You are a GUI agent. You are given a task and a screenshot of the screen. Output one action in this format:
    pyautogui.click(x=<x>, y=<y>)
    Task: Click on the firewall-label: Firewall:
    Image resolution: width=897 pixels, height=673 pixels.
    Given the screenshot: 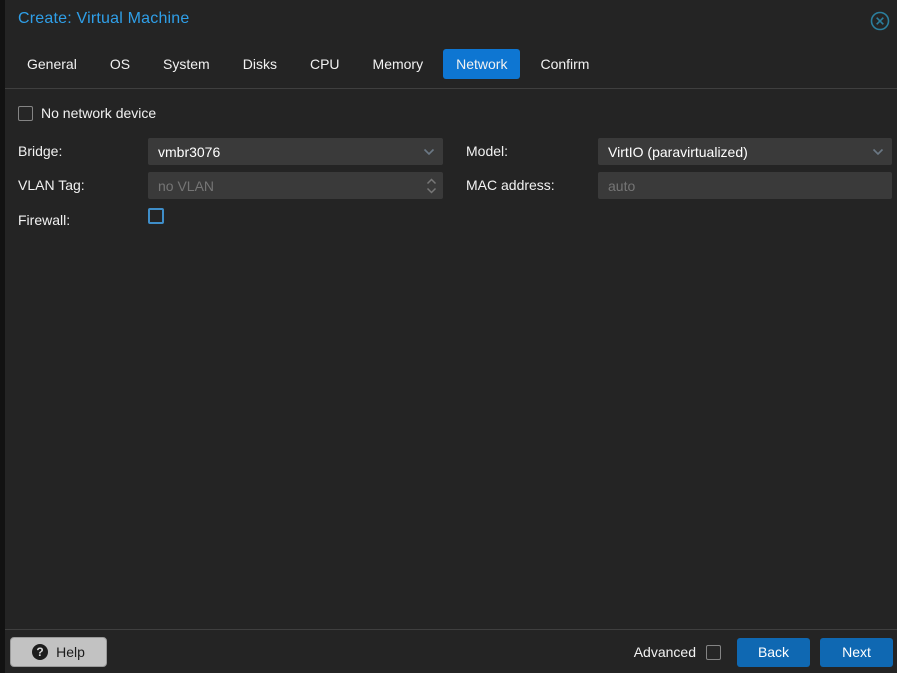 What is the action you would take?
    pyautogui.click(x=44, y=220)
    